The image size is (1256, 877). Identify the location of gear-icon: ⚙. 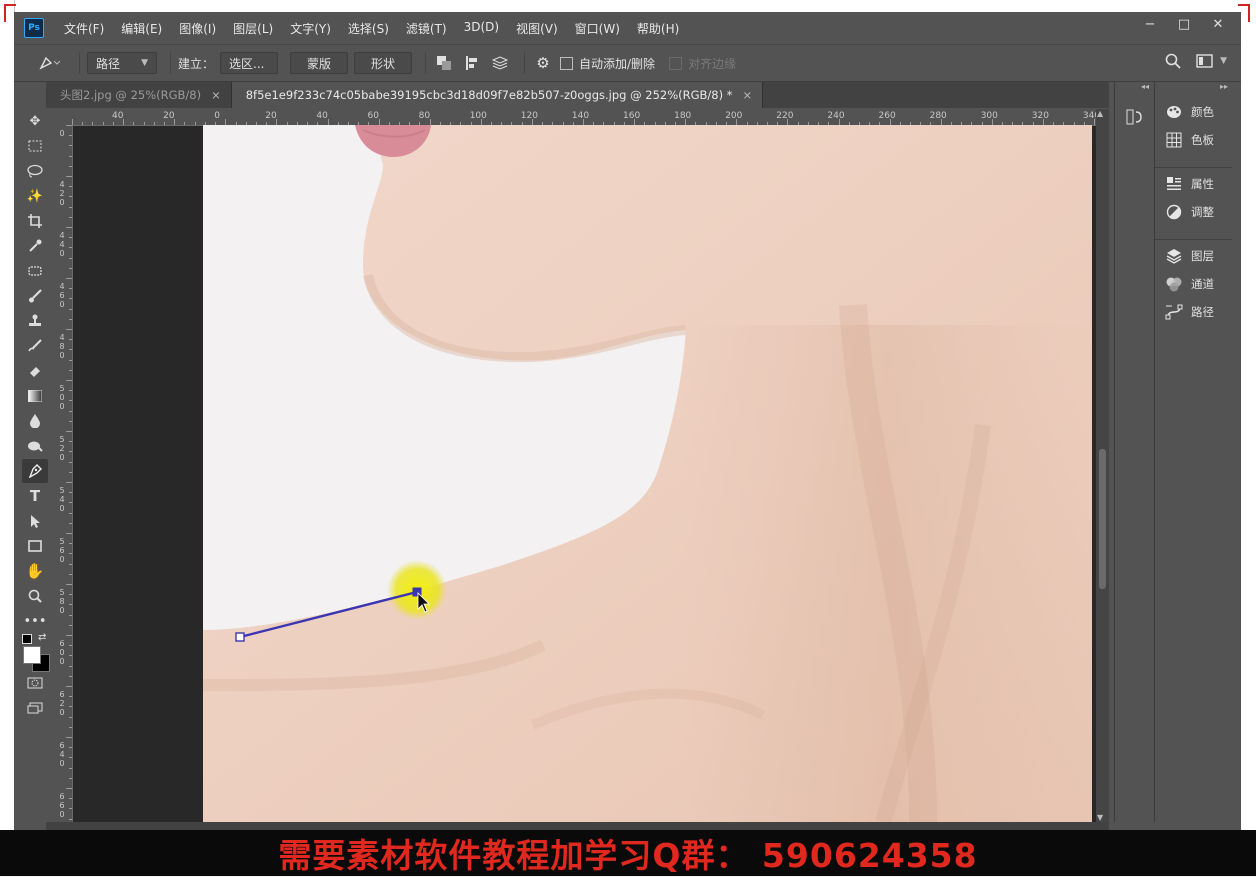
(543, 63).